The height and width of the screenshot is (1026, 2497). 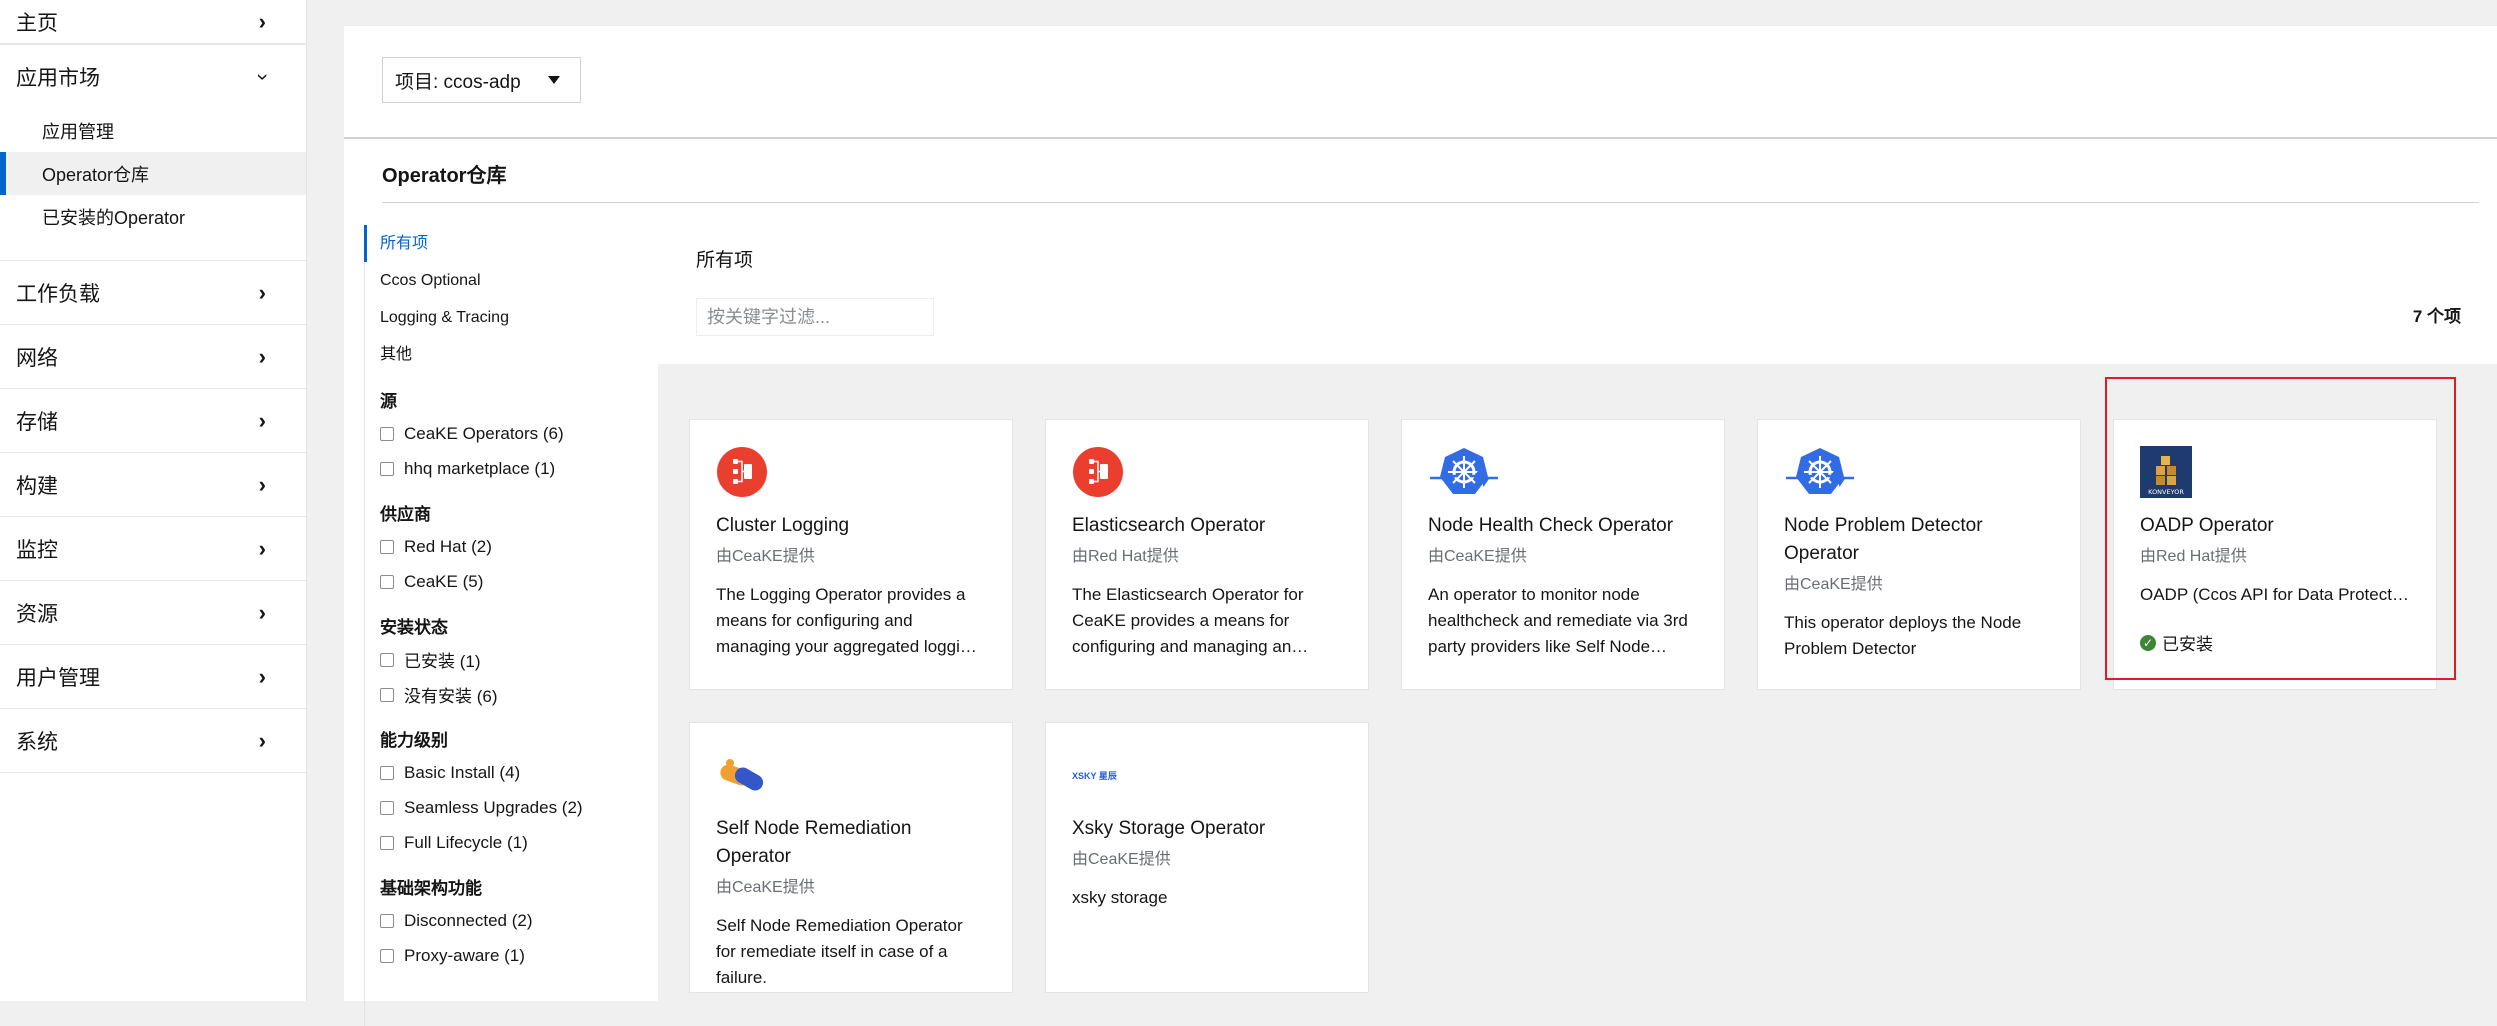 I want to click on filter-group-title: 安装状态, so click(x=414, y=627).